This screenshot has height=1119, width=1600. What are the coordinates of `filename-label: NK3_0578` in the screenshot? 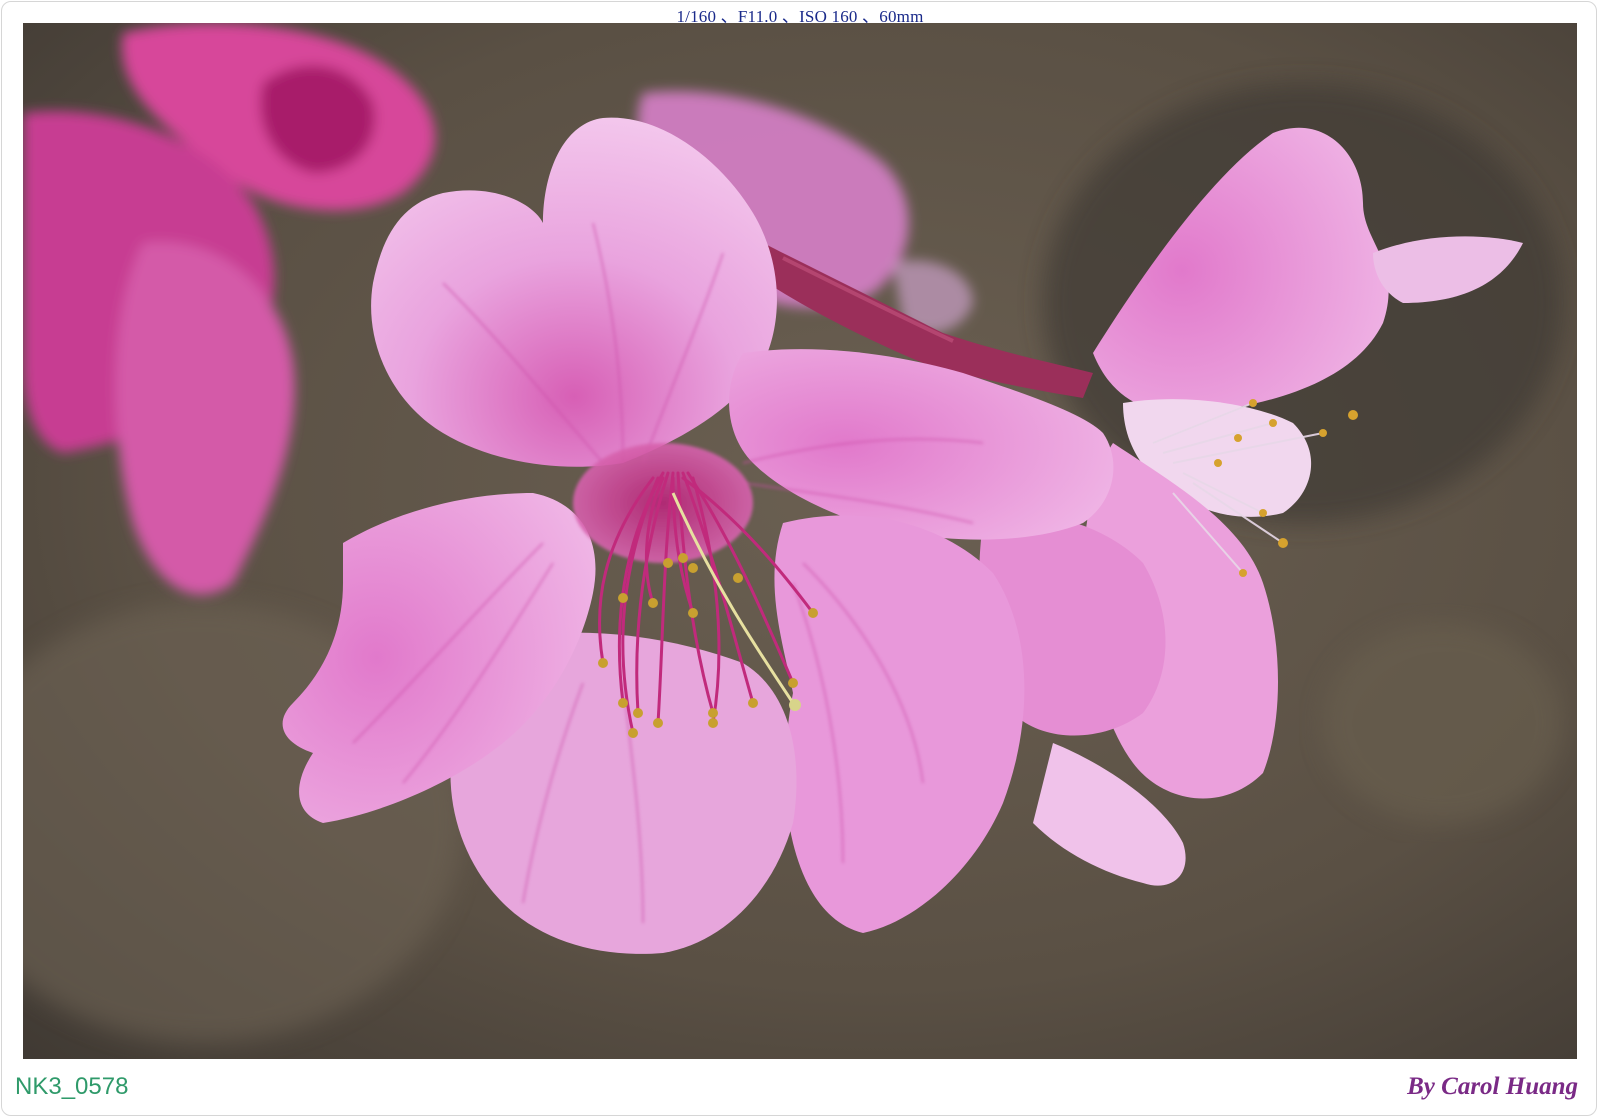 It's located at (72, 1086).